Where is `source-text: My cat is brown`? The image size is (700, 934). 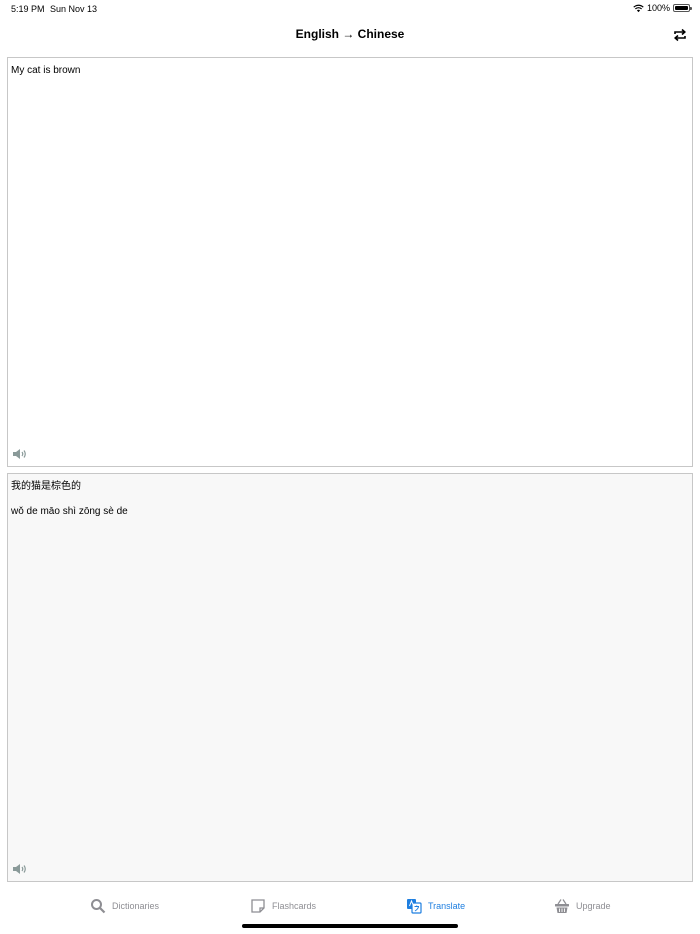
source-text: My cat is brown is located at coordinates (45, 70).